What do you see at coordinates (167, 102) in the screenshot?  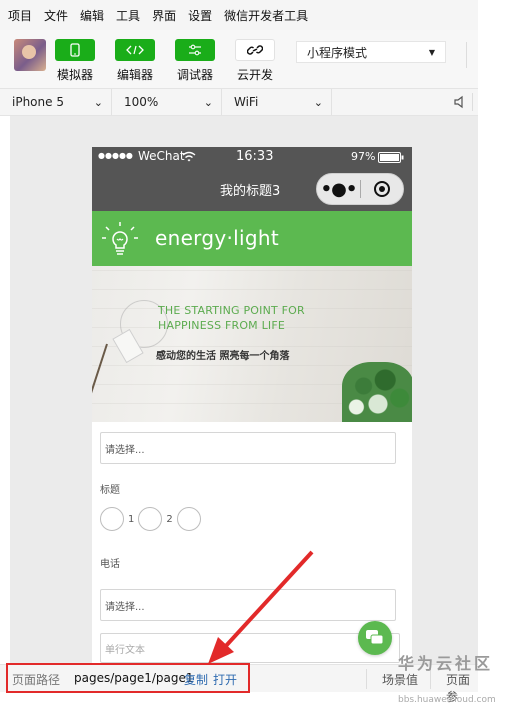 I see `zoom-select: 100% ⌄` at bounding box center [167, 102].